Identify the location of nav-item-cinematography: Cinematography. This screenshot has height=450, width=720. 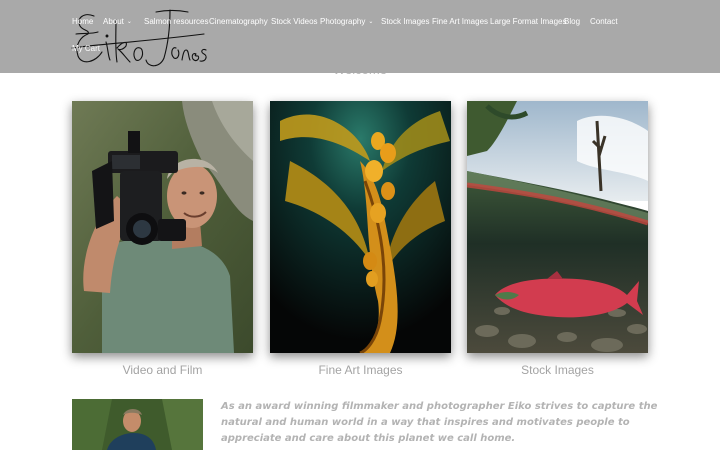
(238, 21).